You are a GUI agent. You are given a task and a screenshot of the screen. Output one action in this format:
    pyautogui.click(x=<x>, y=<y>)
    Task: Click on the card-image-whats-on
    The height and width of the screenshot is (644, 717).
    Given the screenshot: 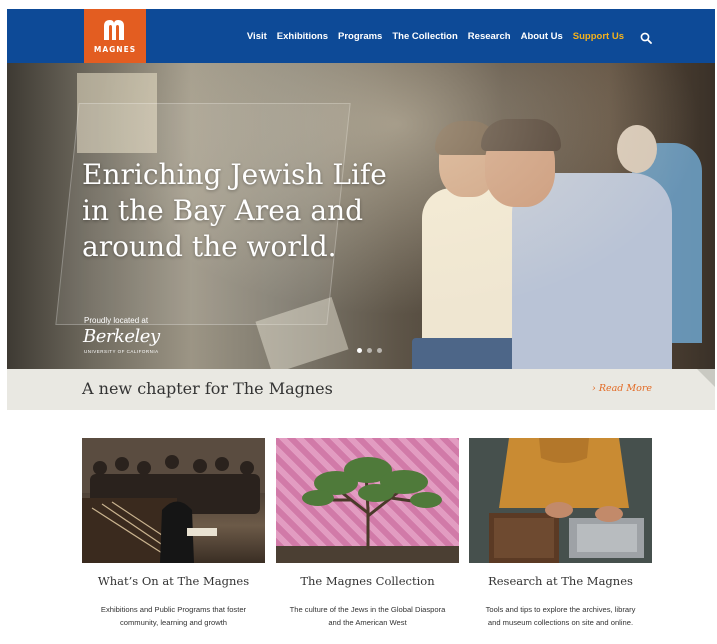 What is the action you would take?
    pyautogui.click(x=173, y=500)
    